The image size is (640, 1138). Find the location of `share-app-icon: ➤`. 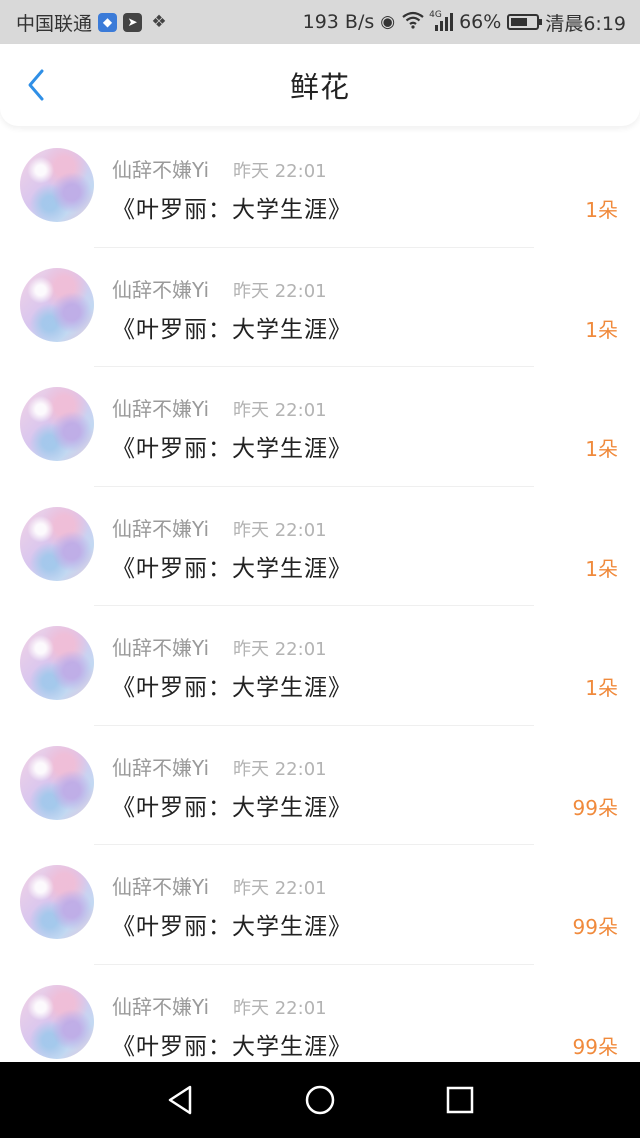

share-app-icon: ➤ is located at coordinates (133, 22).